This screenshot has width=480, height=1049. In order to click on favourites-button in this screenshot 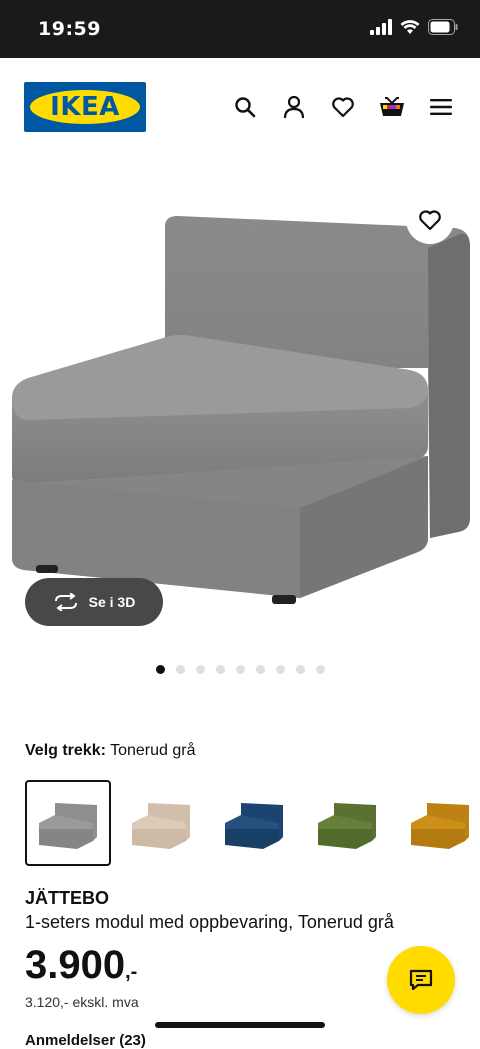, I will do `click(343, 107)`.